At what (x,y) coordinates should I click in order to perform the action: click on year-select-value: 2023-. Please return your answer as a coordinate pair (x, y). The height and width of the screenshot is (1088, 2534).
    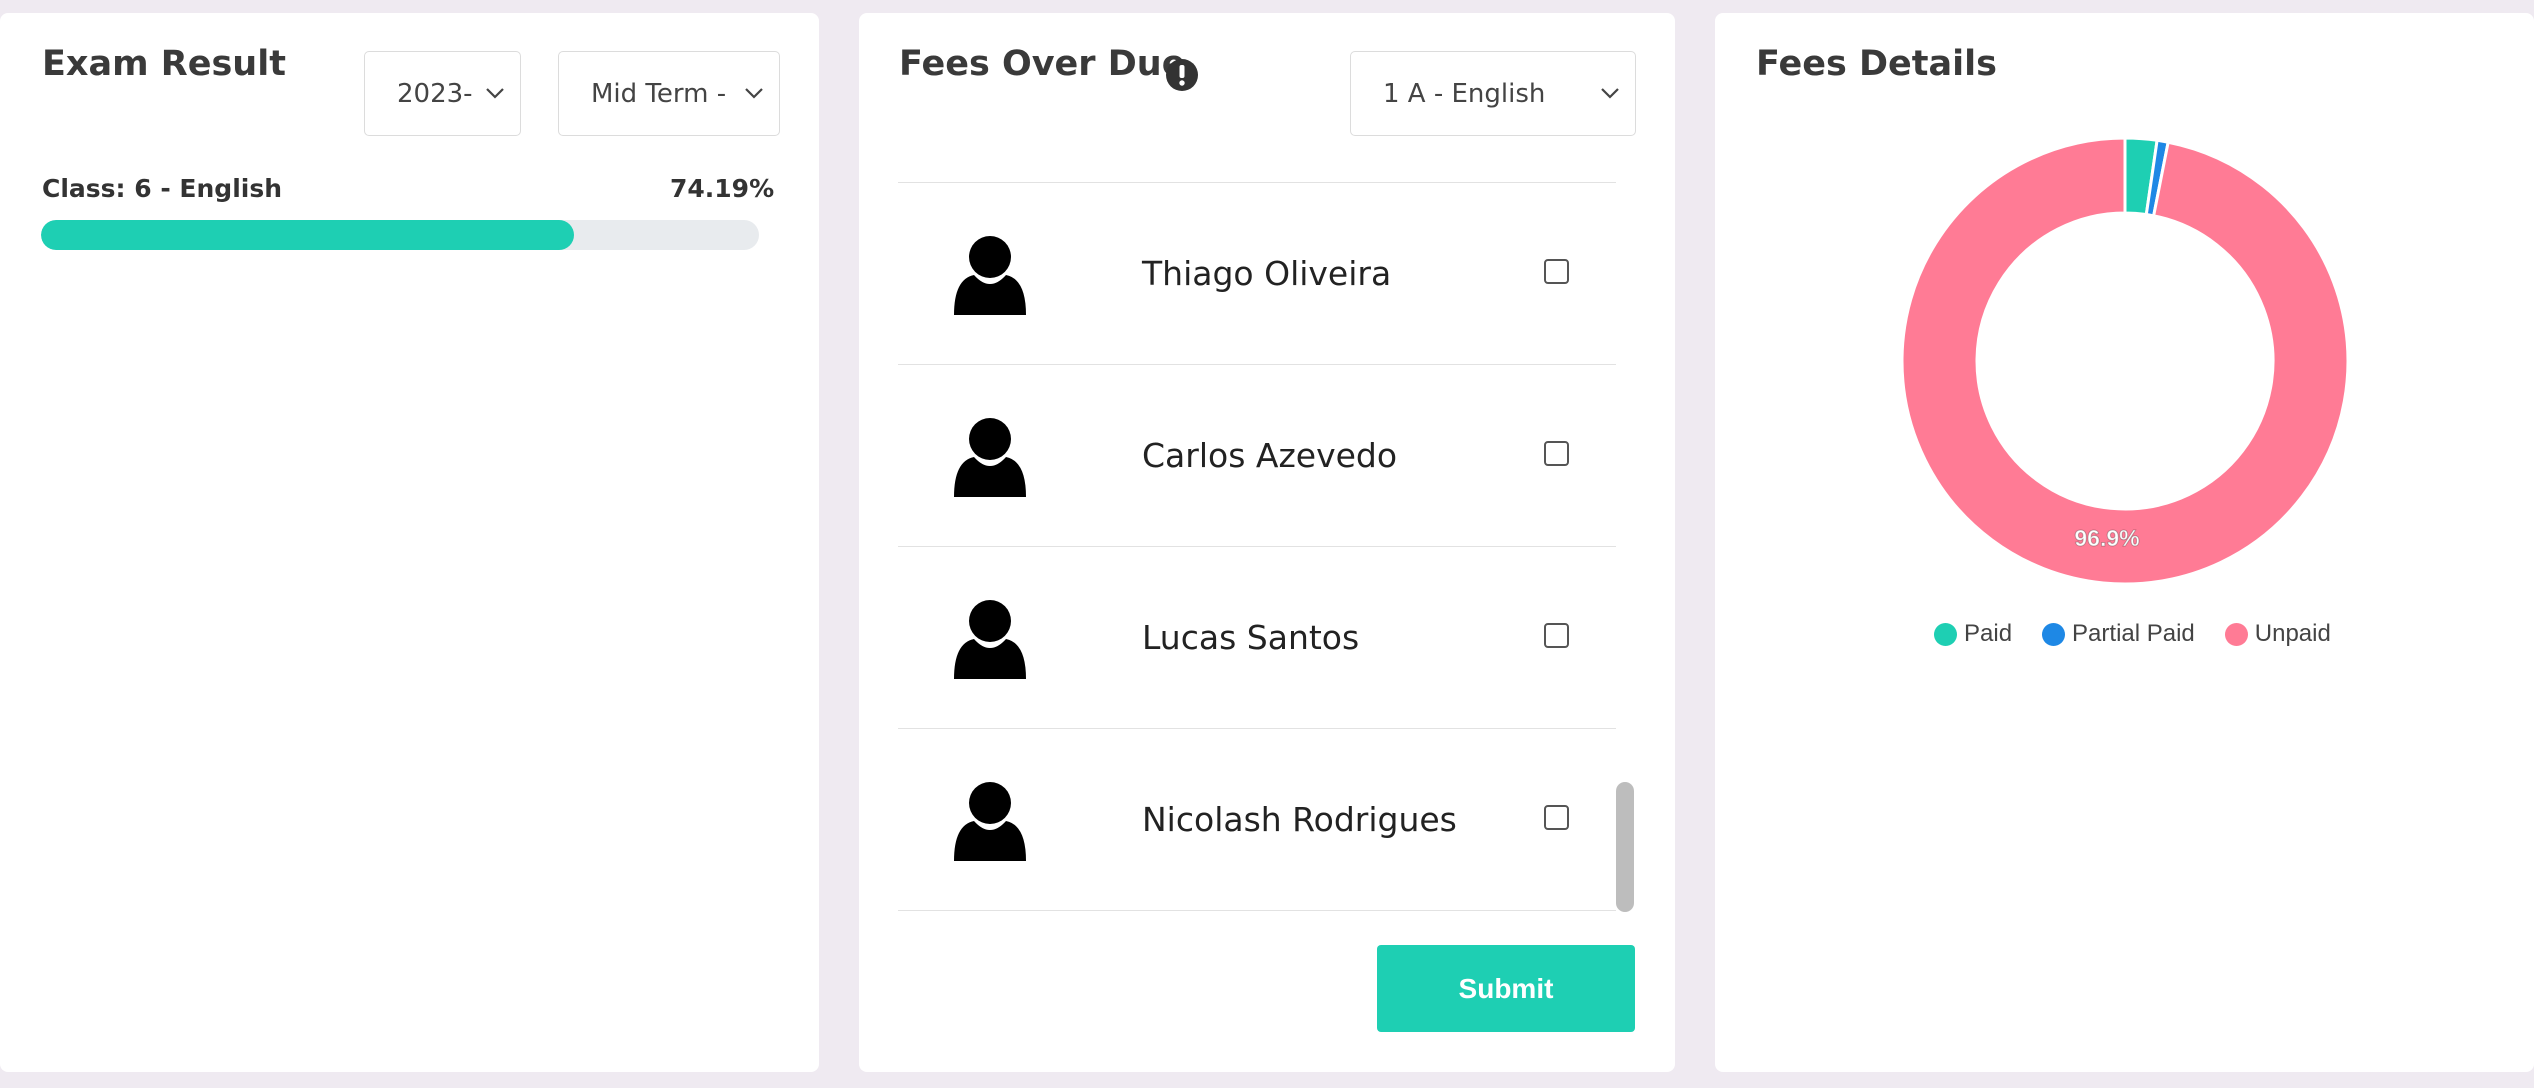
    Looking at the image, I should click on (435, 93).